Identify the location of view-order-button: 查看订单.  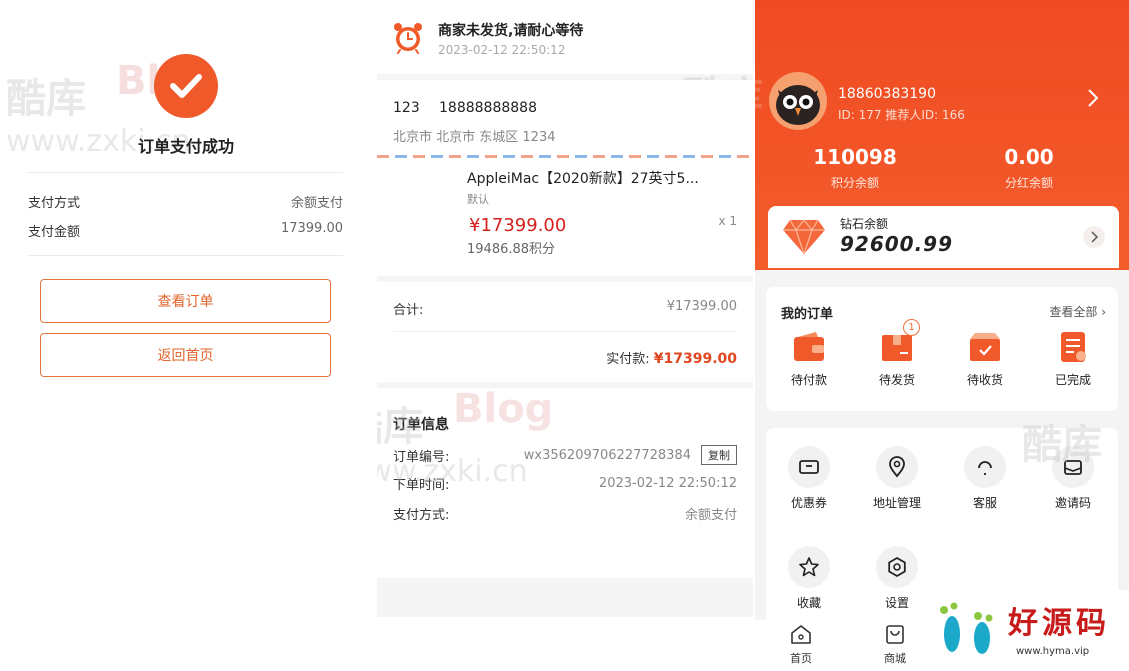
(185, 301).